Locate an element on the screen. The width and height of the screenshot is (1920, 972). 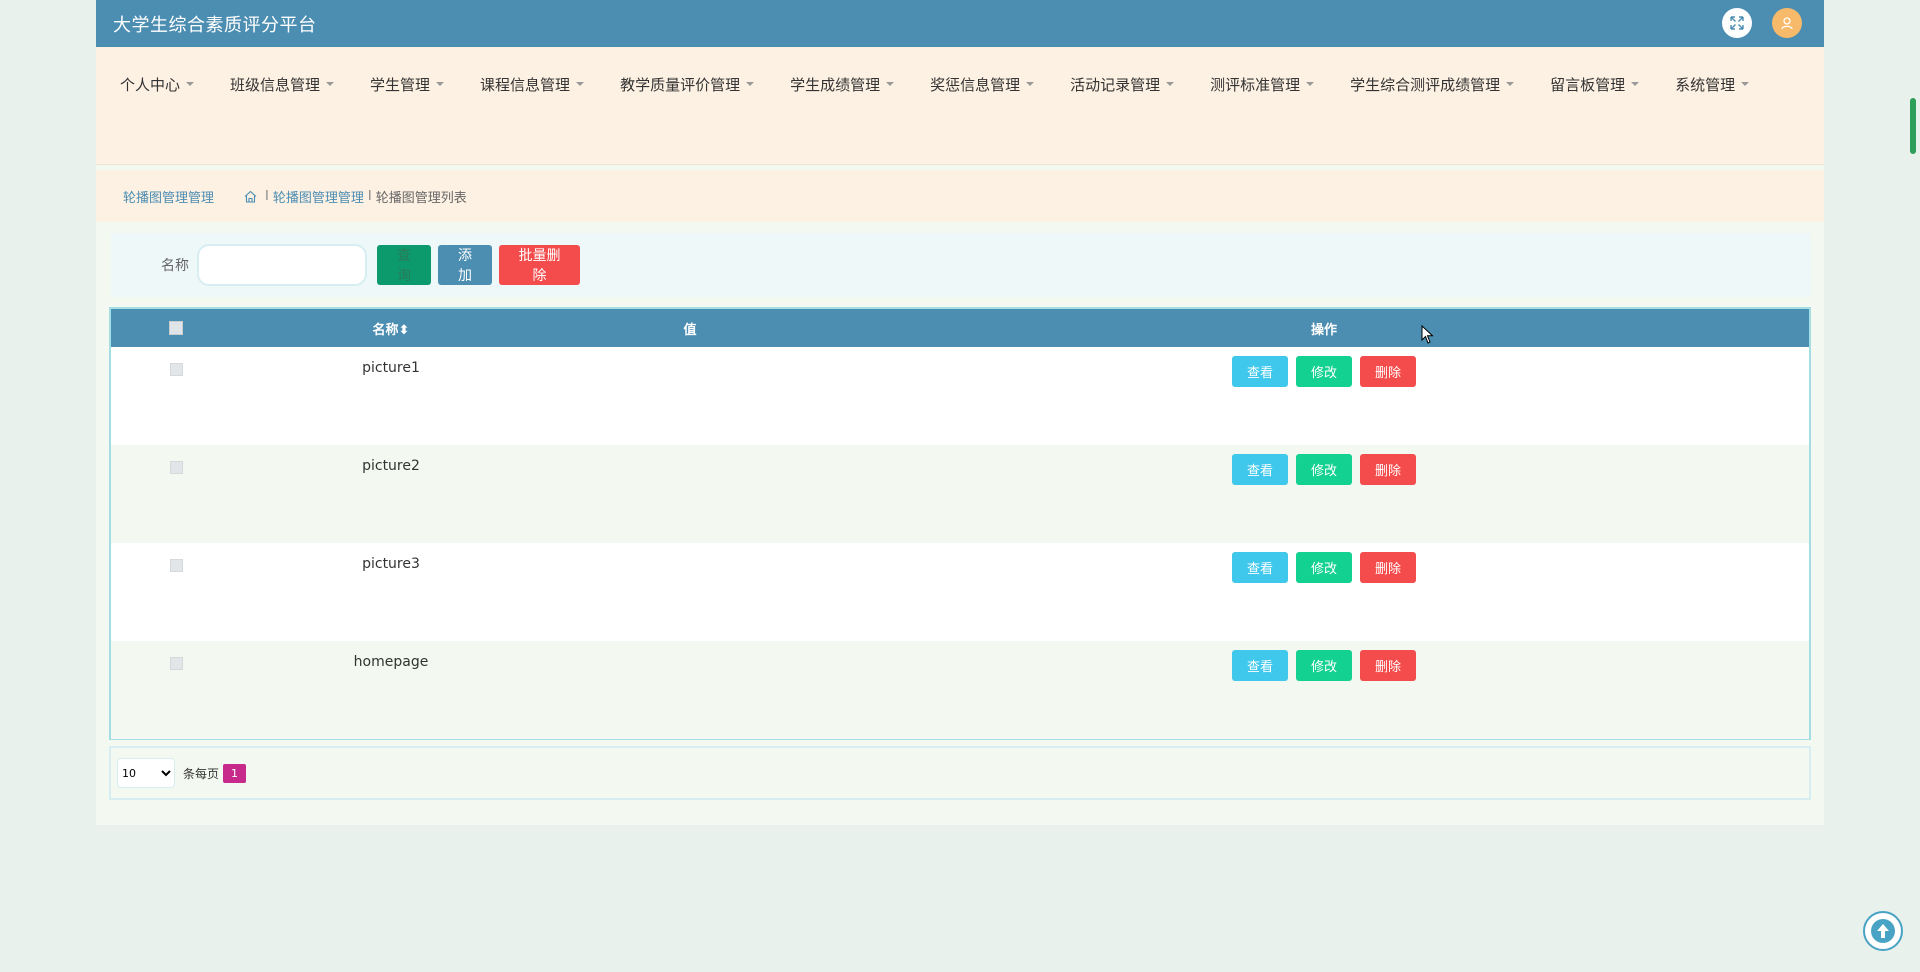
fullscreen-button is located at coordinates (1737, 23).